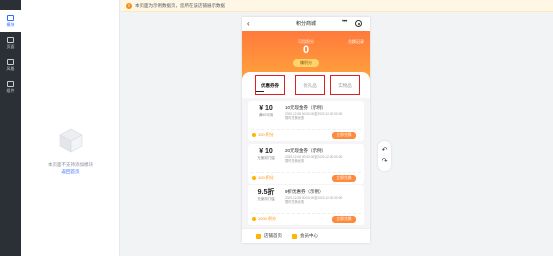 The width and height of the screenshot is (553, 256). I want to click on bottom-bar: 店铺首页 会员中心, so click(306, 235).